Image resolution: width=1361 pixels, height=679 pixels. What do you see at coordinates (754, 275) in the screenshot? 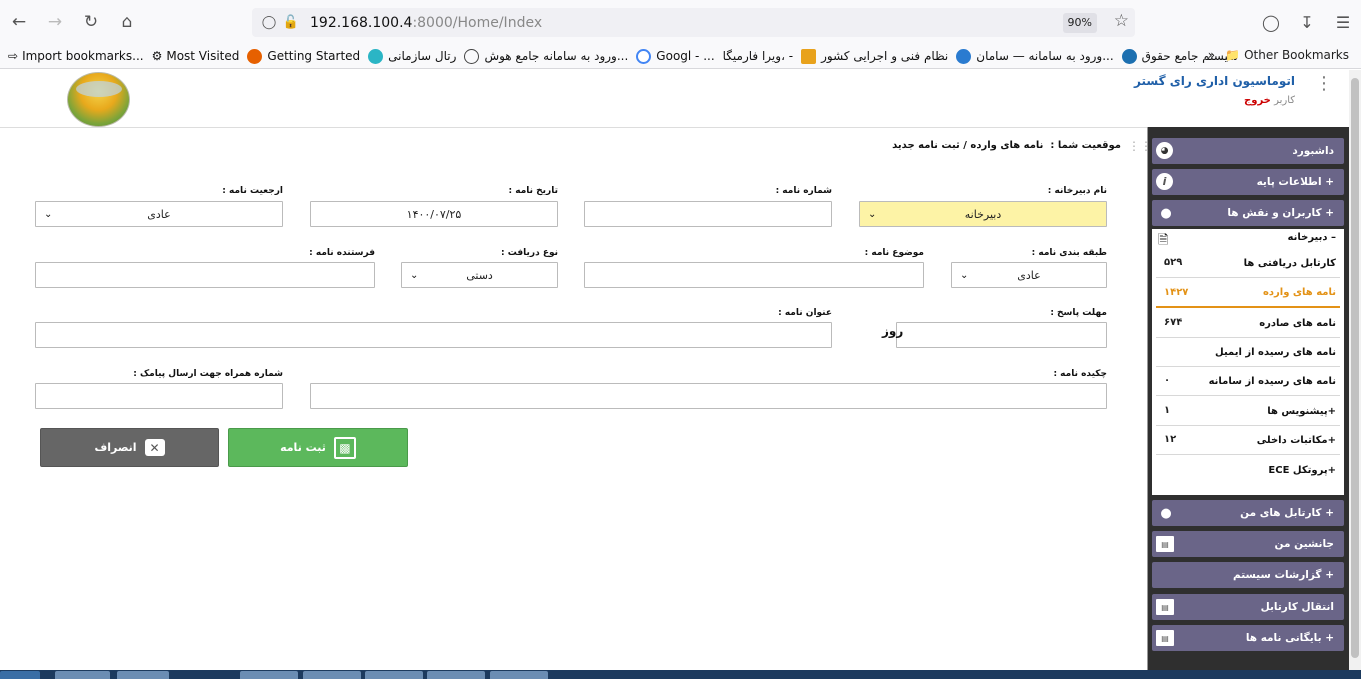
I see `subject-input` at bounding box center [754, 275].